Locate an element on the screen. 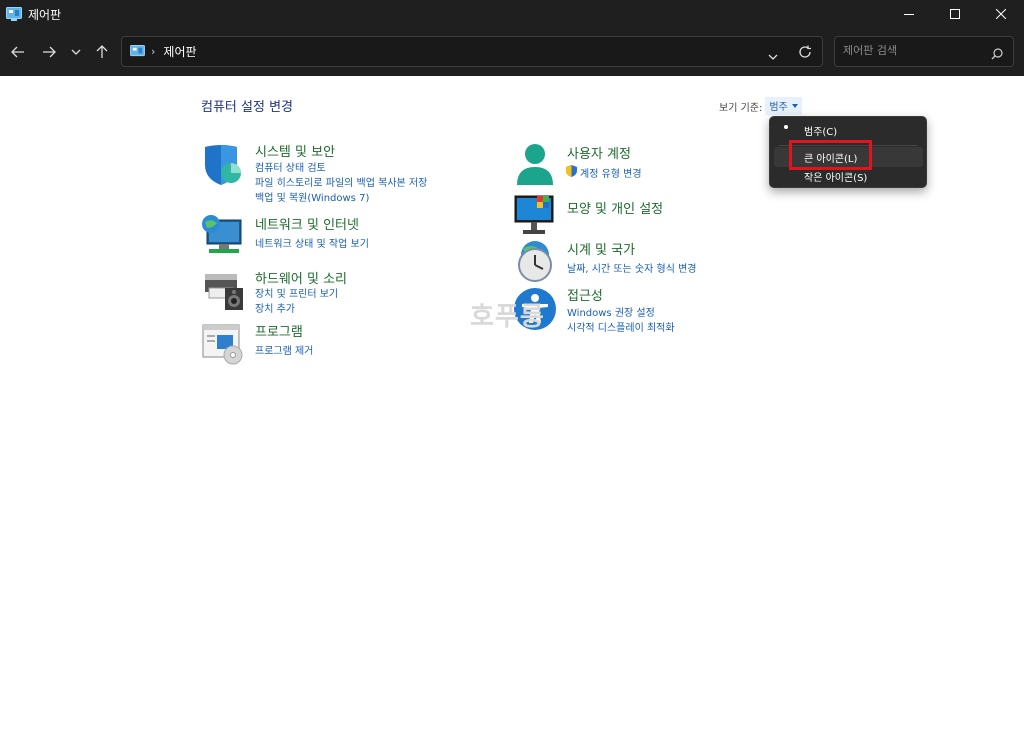 Image resolution: width=1024 pixels, height=730 pixels. category-title: 모양 및 개인 설정 is located at coordinates (615, 207).